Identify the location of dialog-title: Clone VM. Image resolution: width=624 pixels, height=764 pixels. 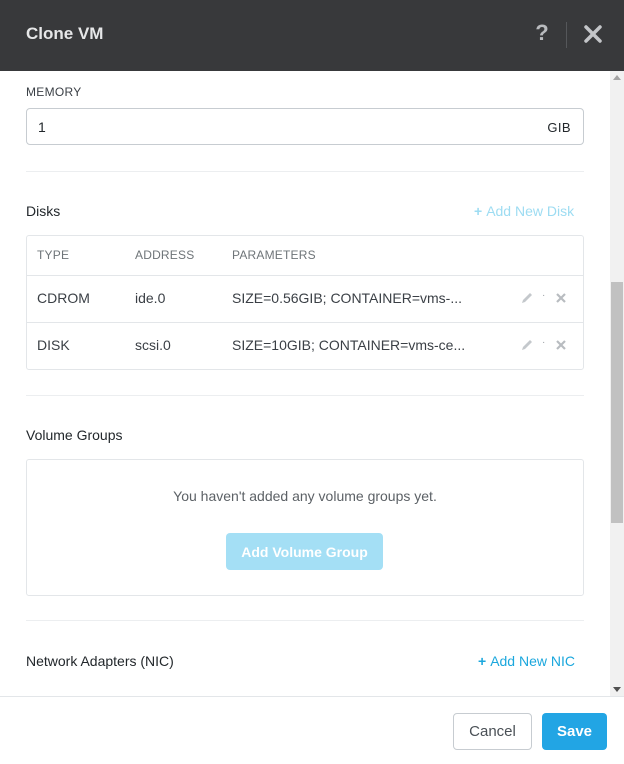
(65, 33).